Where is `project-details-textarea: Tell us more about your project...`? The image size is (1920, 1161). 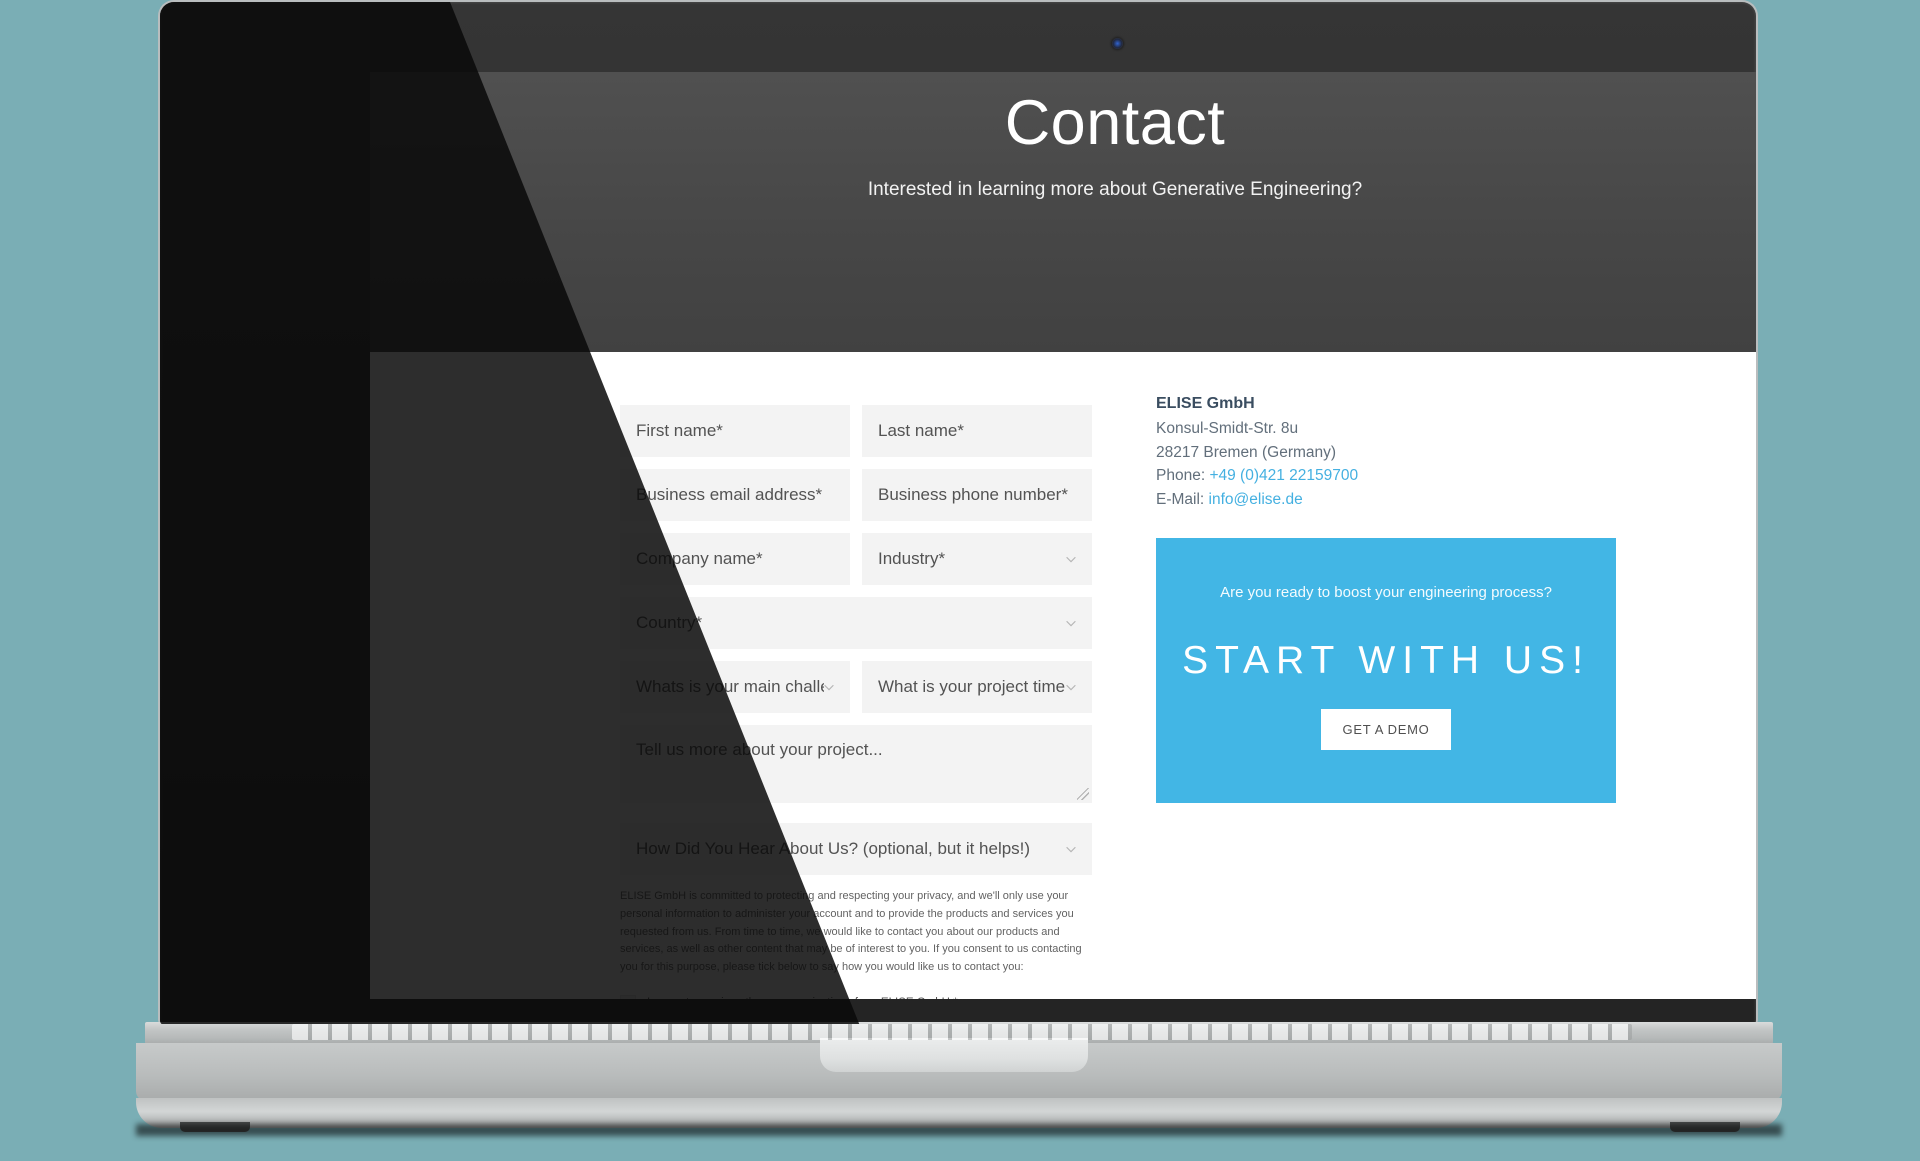 project-details-textarea: Tell us more about your project... is located at coordinates (856, 764).